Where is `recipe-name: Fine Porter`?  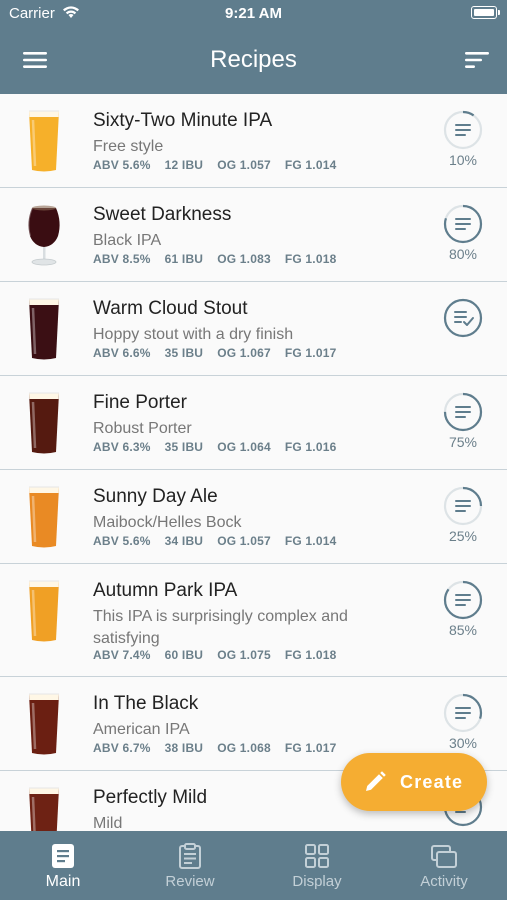
recipe-name: Fine Porter is located at coordinates (140, 402).